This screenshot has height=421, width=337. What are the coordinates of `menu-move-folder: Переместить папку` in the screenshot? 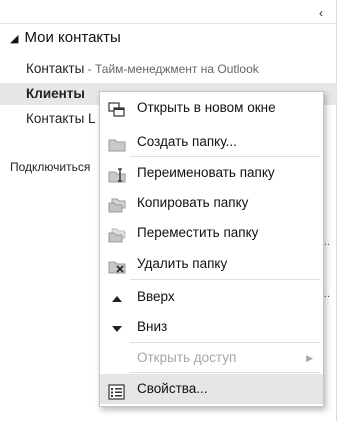 It's located at (211, 233).